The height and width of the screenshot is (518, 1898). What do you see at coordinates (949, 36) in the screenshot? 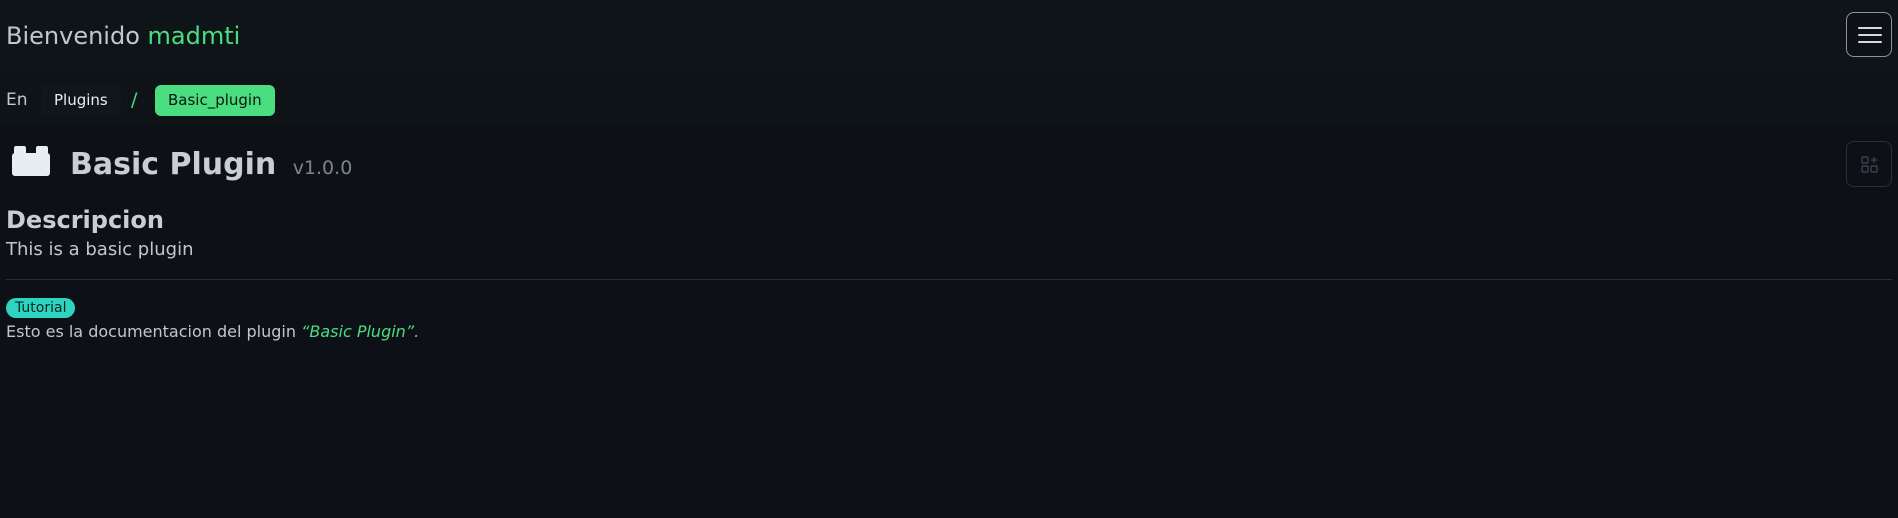
I see `top-header: Bienvenido madmti` at bounding box center [949, 36].